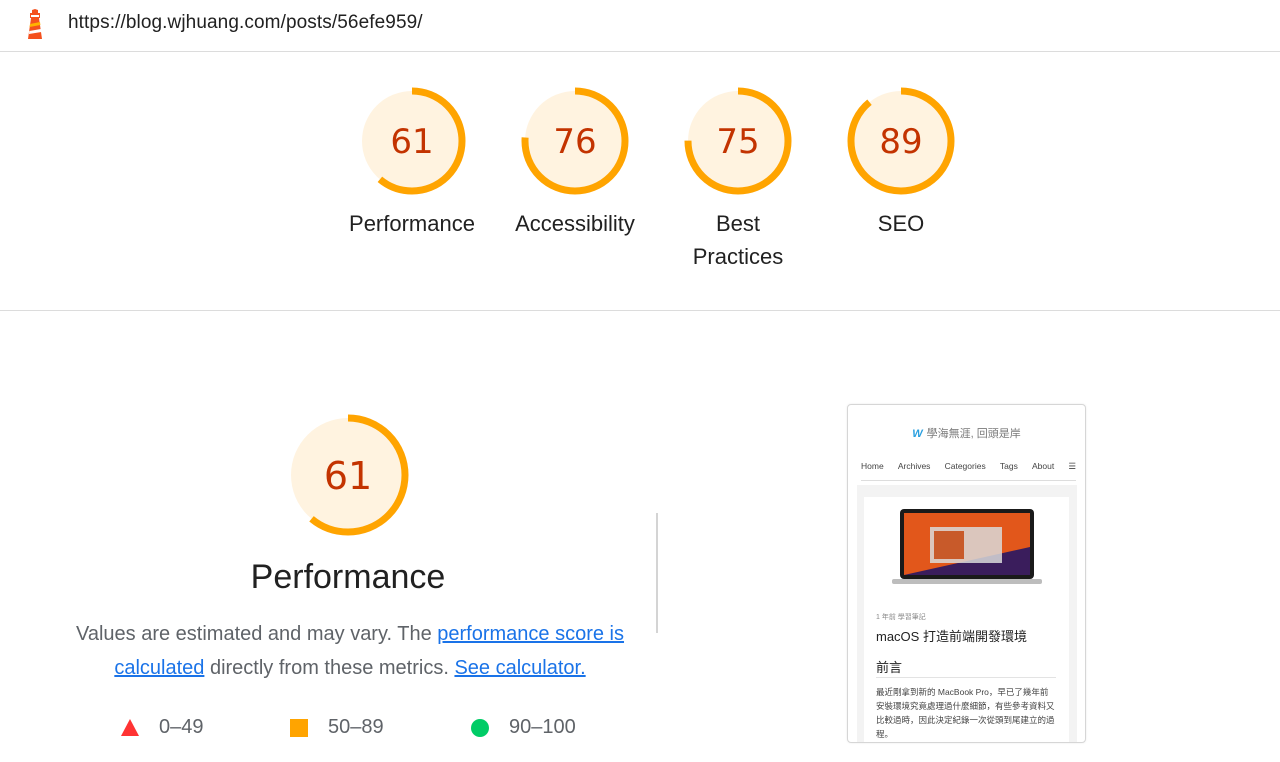  I want to click on legend-range: 90–100, so click(542, 727).